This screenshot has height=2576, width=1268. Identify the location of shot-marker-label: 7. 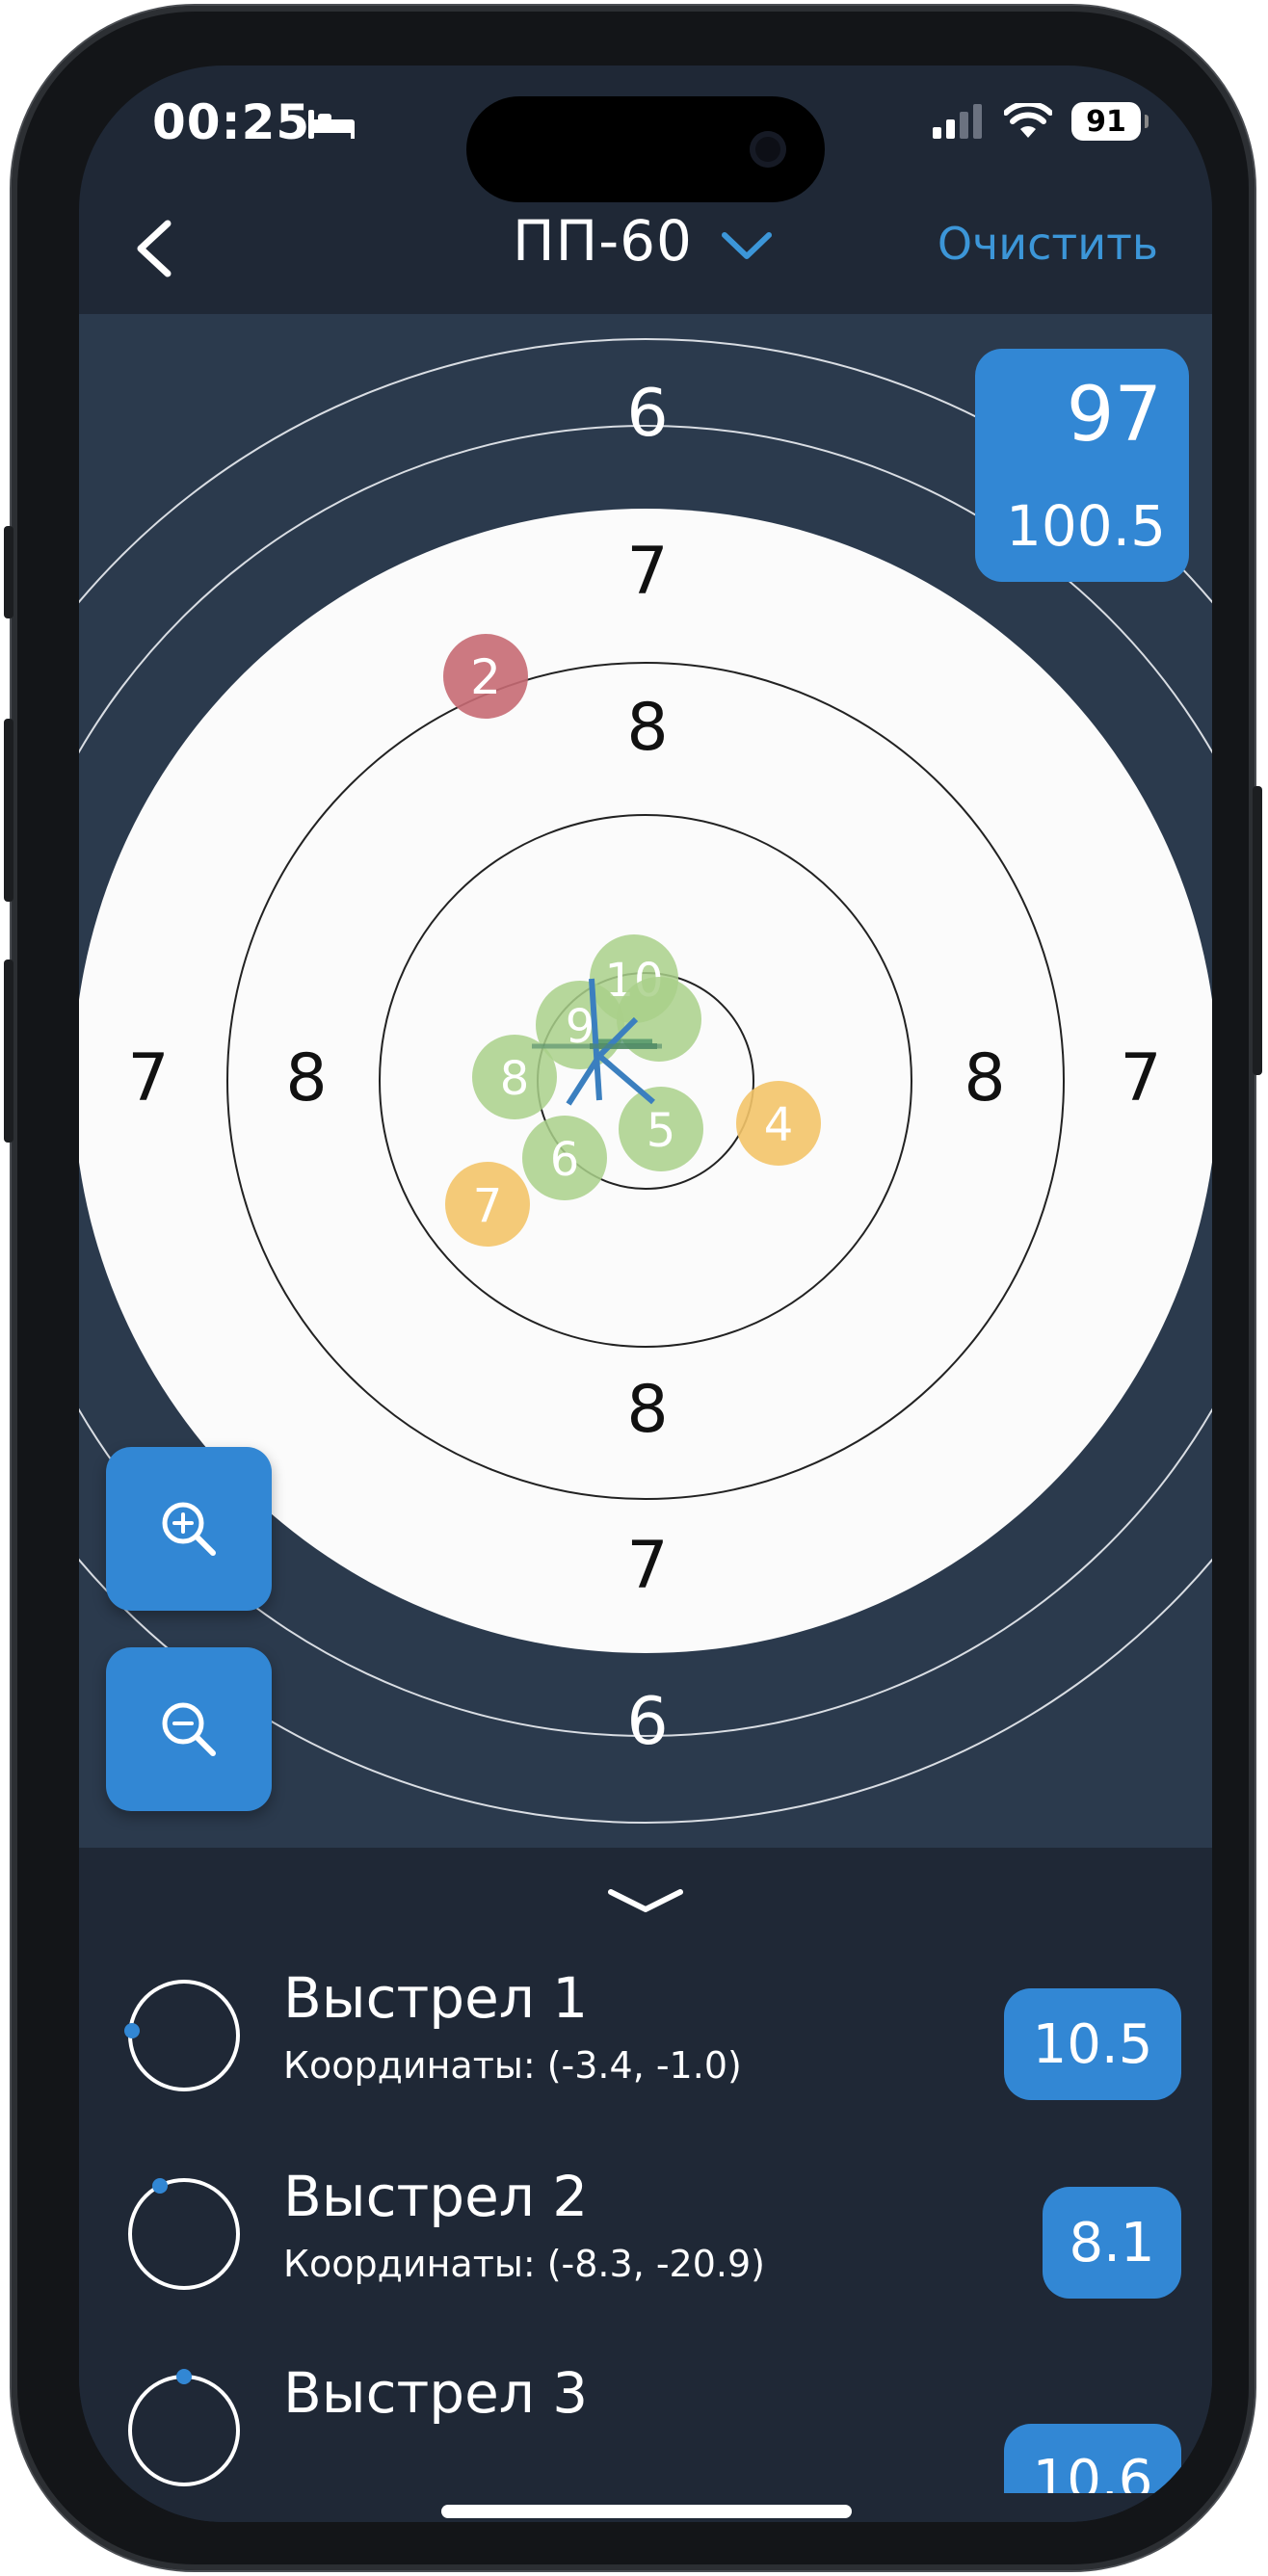
(488, 1206).